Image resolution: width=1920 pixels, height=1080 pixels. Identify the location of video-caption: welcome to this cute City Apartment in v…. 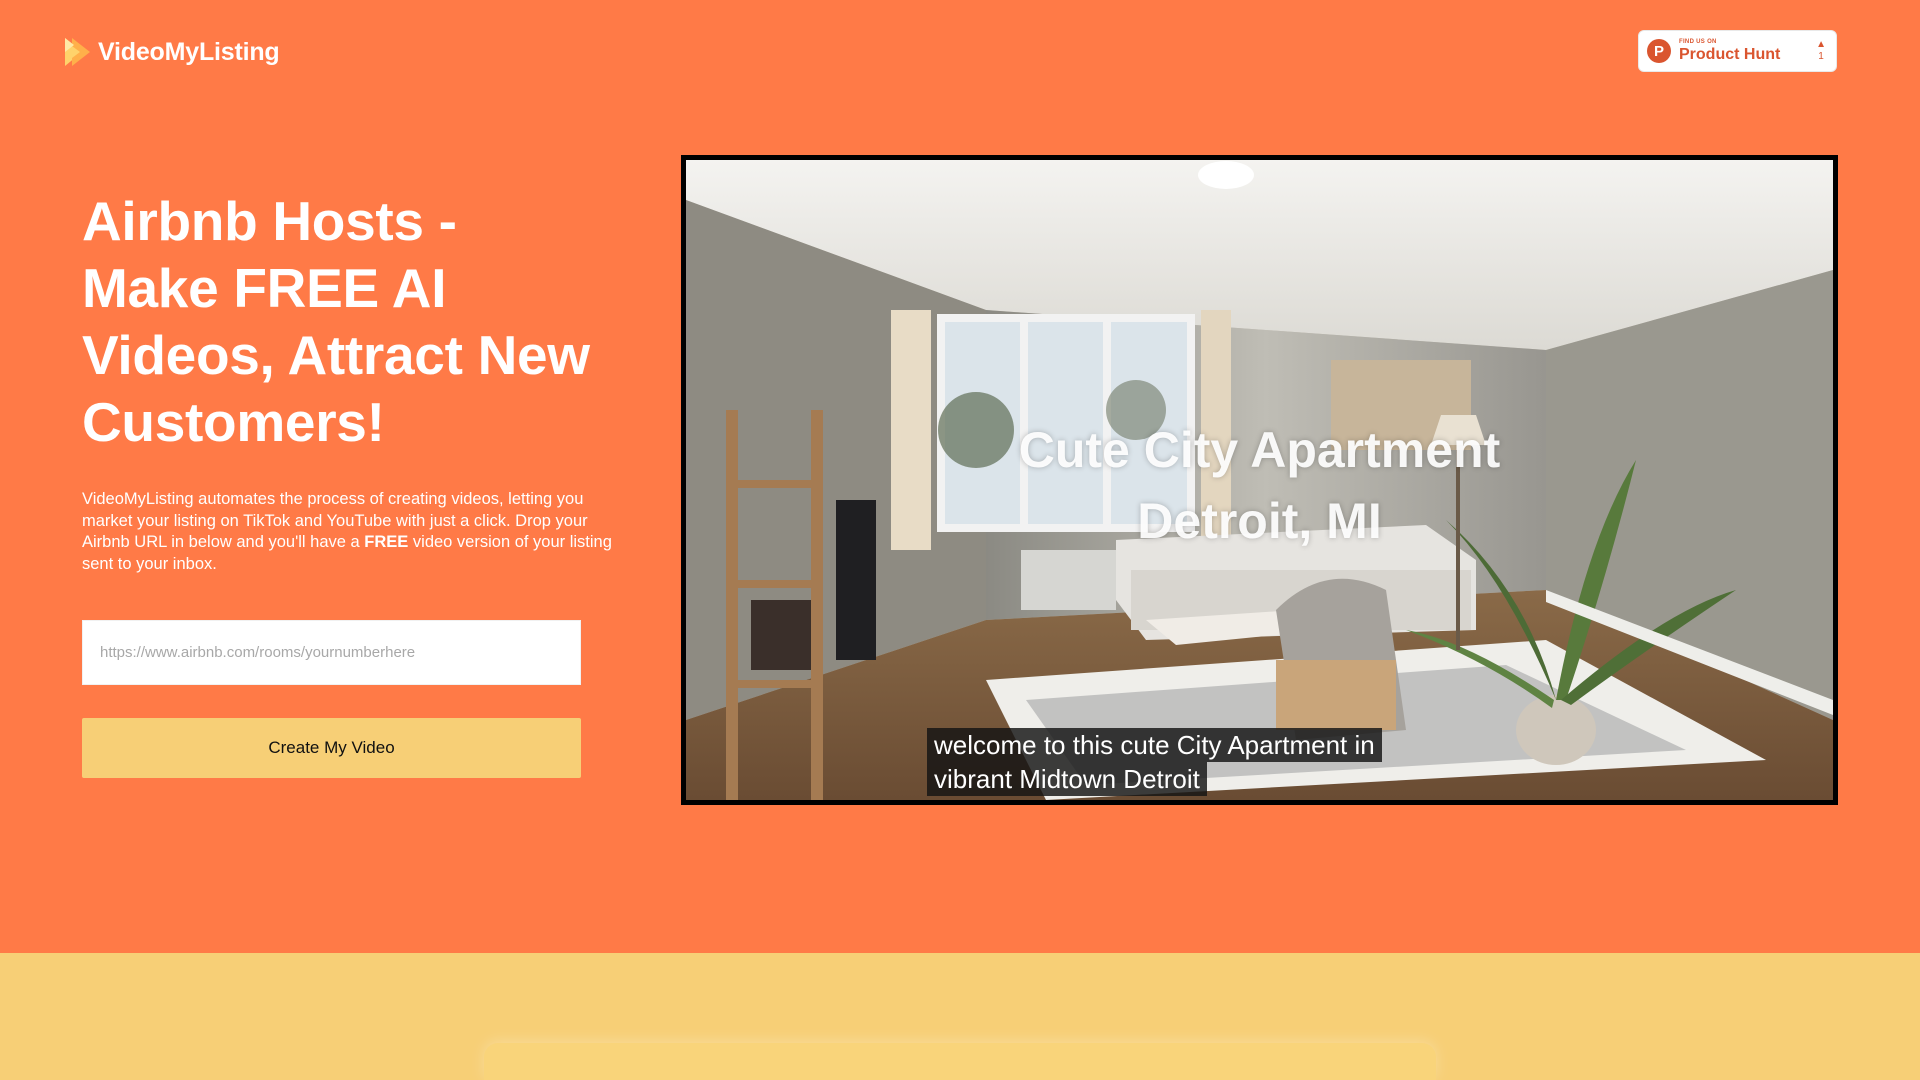
(1207, 762).